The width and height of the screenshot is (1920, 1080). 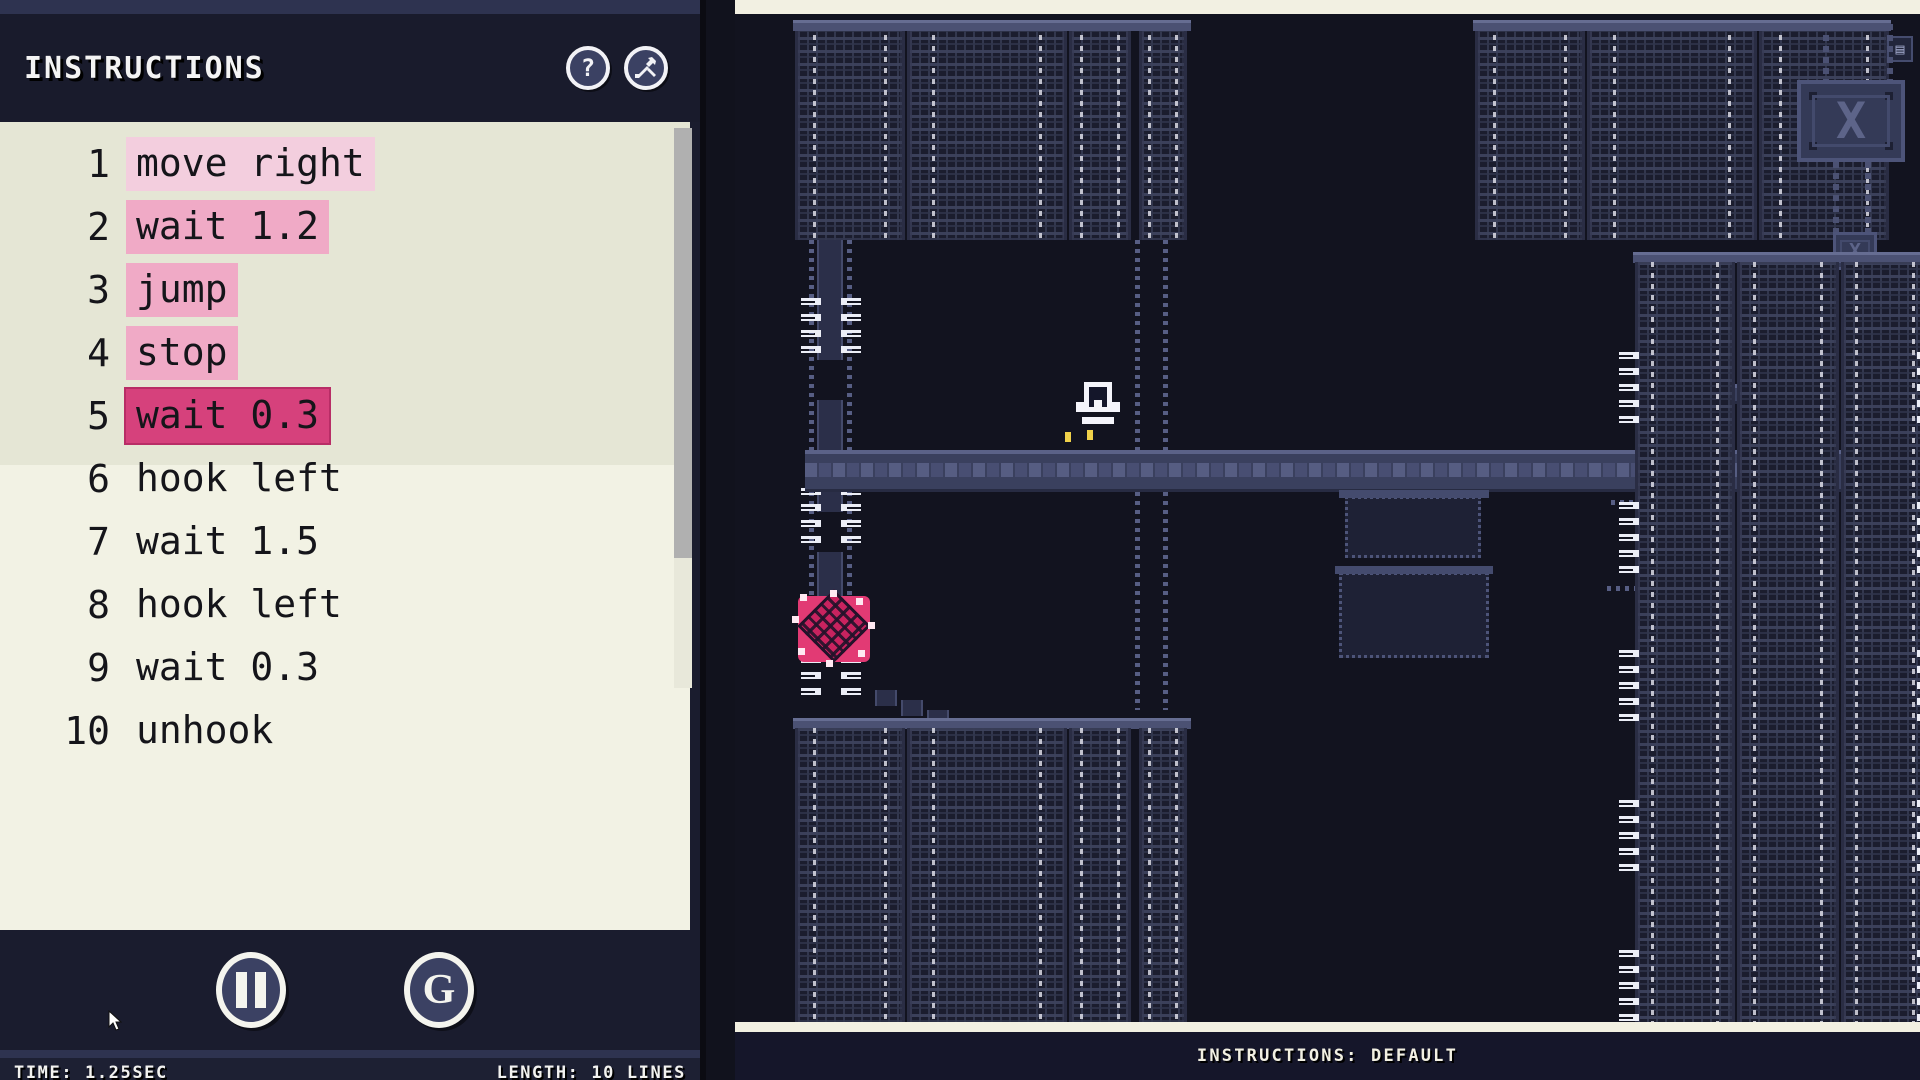 I want to click on length-status: LENGTH: 10 LINES, so click(x=591, y=1071).